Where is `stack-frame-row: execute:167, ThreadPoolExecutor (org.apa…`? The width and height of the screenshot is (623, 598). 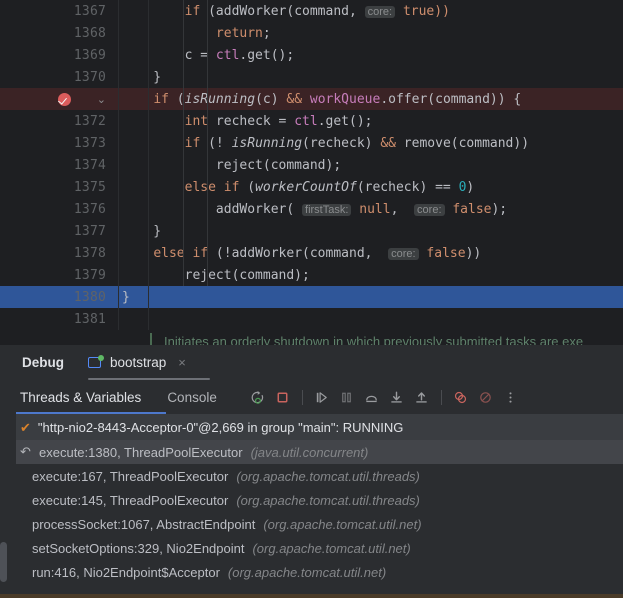 stack-frame-row: execute:167, ThreadPoolExecutor (org.apa… is located at coordinates (311, 476).